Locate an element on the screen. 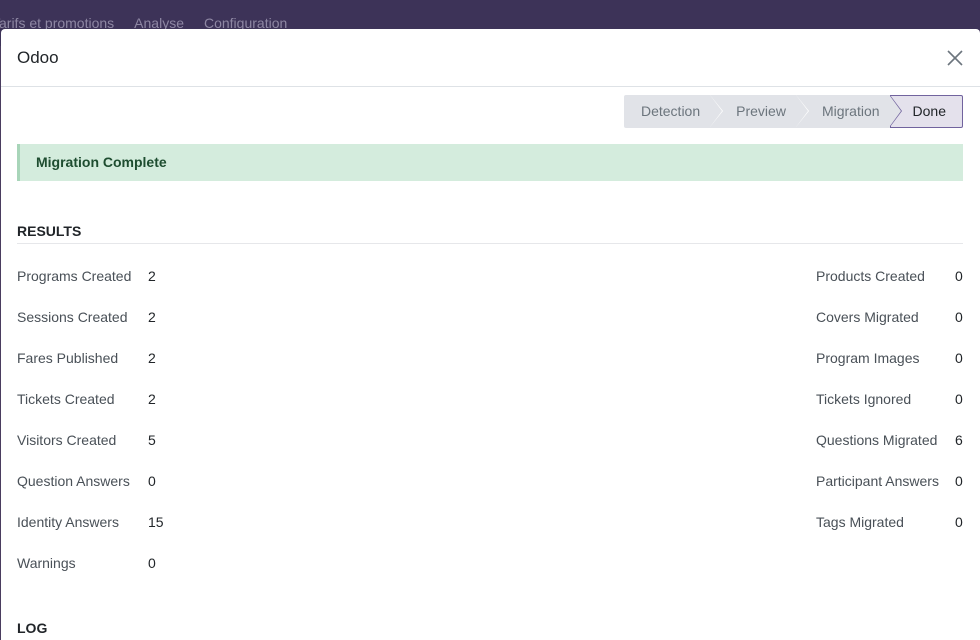  results-heading: RESULTS is located at coordinates (49, 231).